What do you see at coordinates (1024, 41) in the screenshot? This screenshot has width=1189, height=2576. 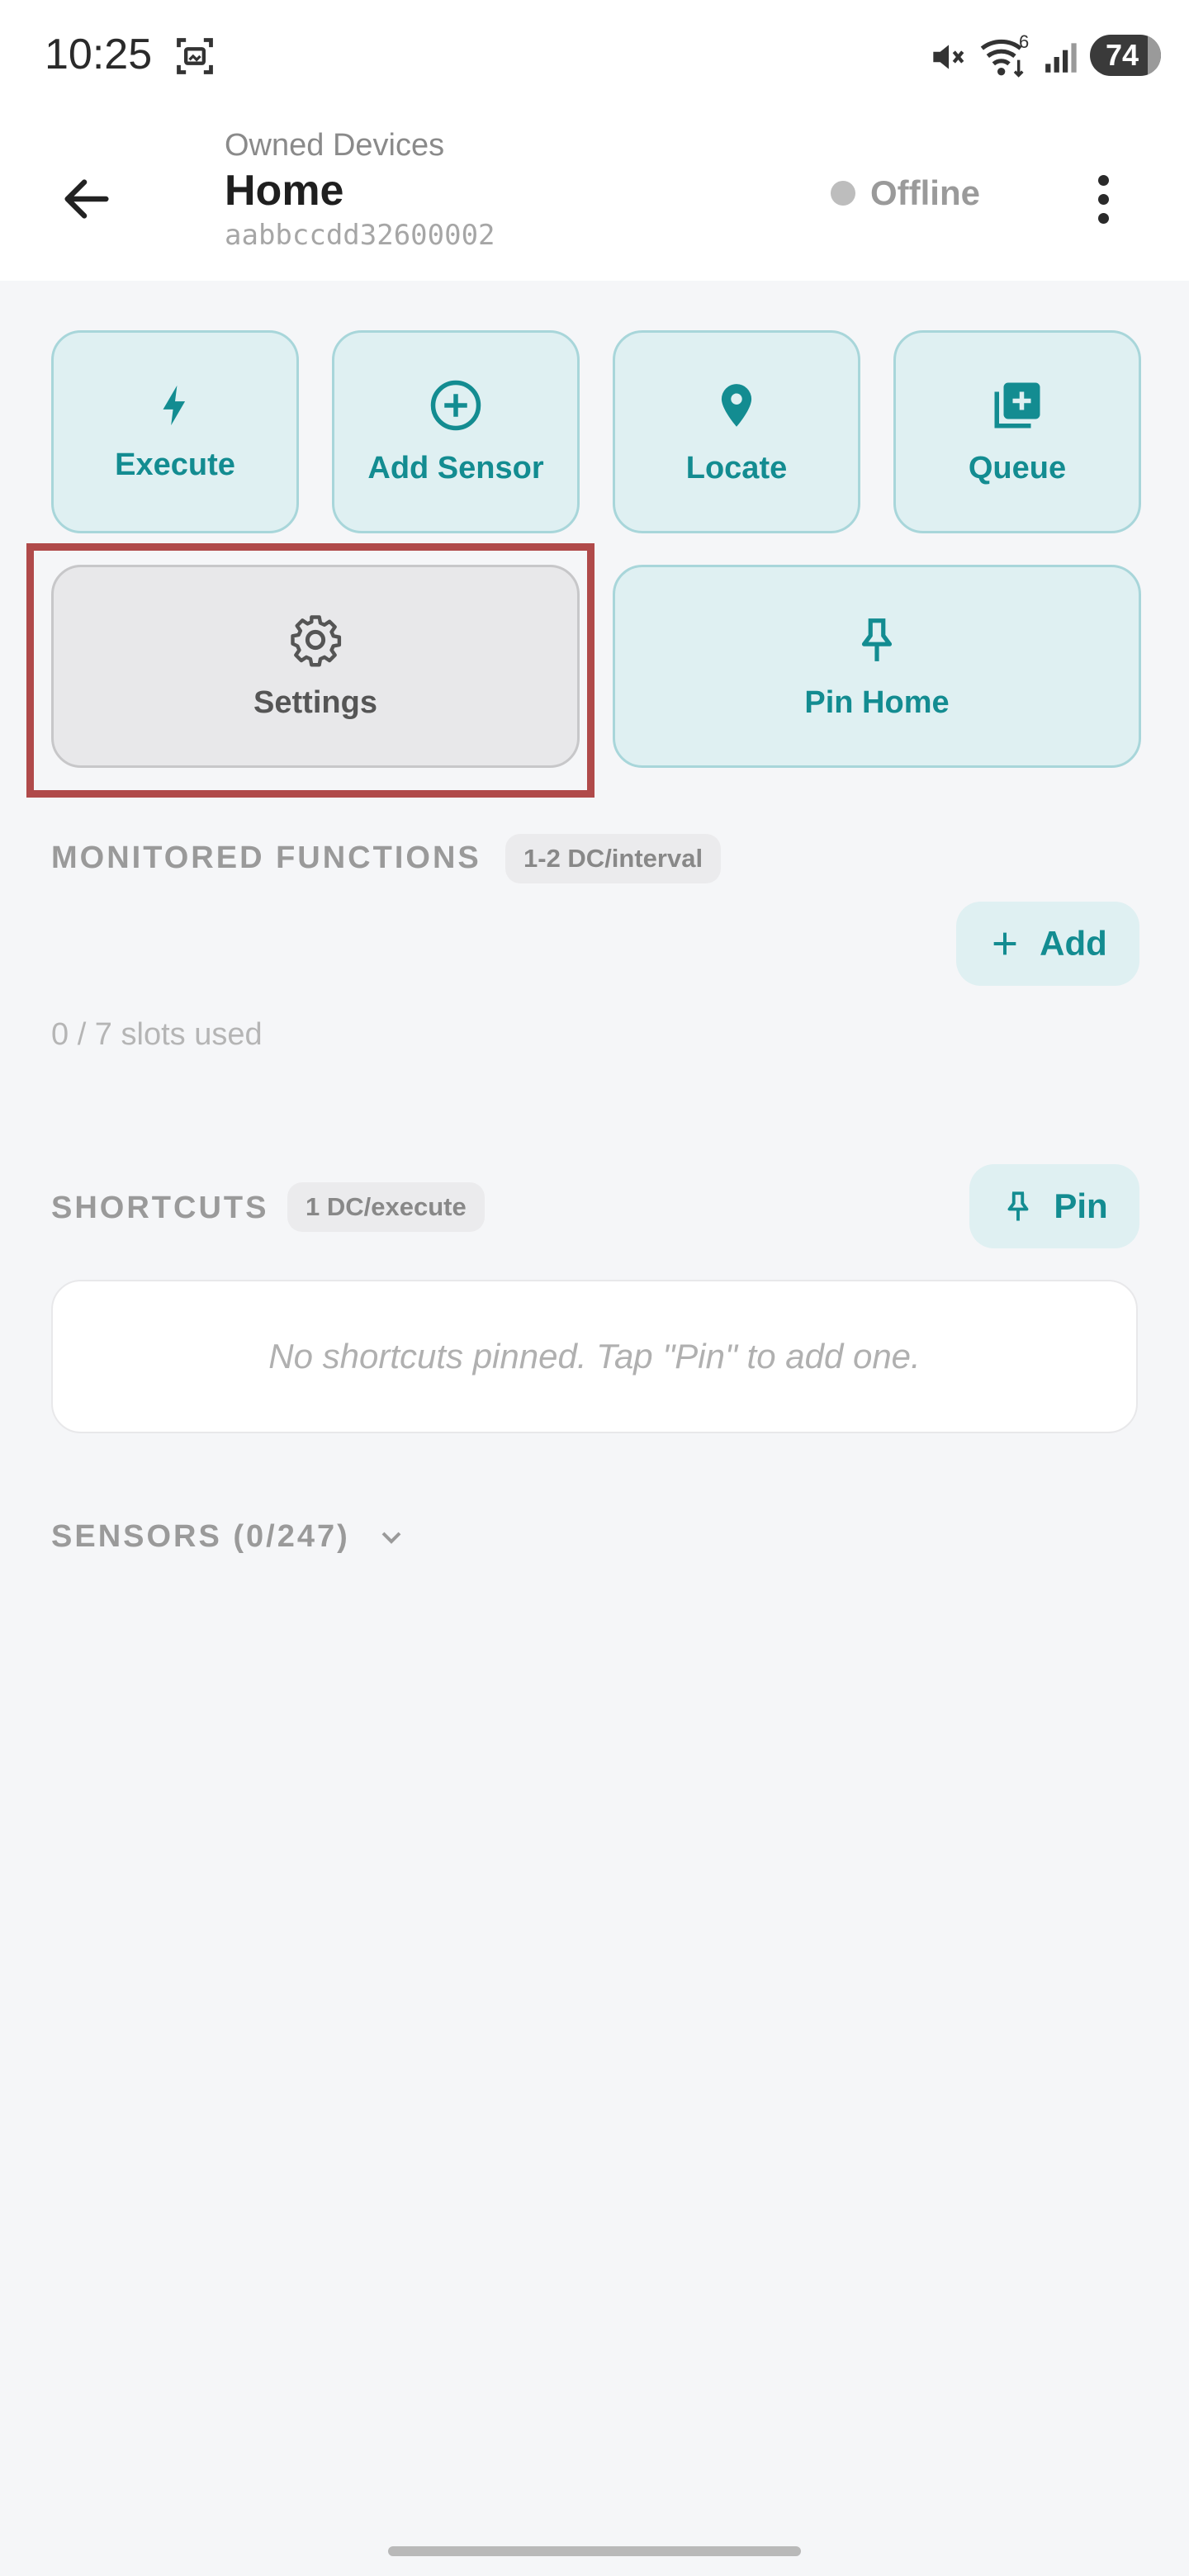 I see `network-type-label: 6` at bounding box center [1024, 41].